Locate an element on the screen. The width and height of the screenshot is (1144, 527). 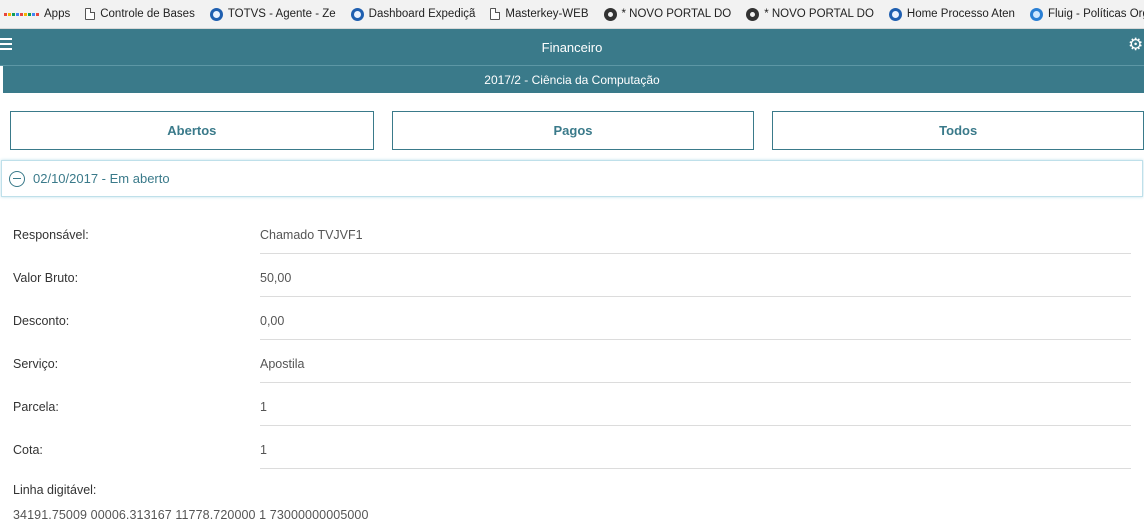
bookmark-fluig-politicas: Fluig - Políticas Orga is located at coordinates (1086, 14).